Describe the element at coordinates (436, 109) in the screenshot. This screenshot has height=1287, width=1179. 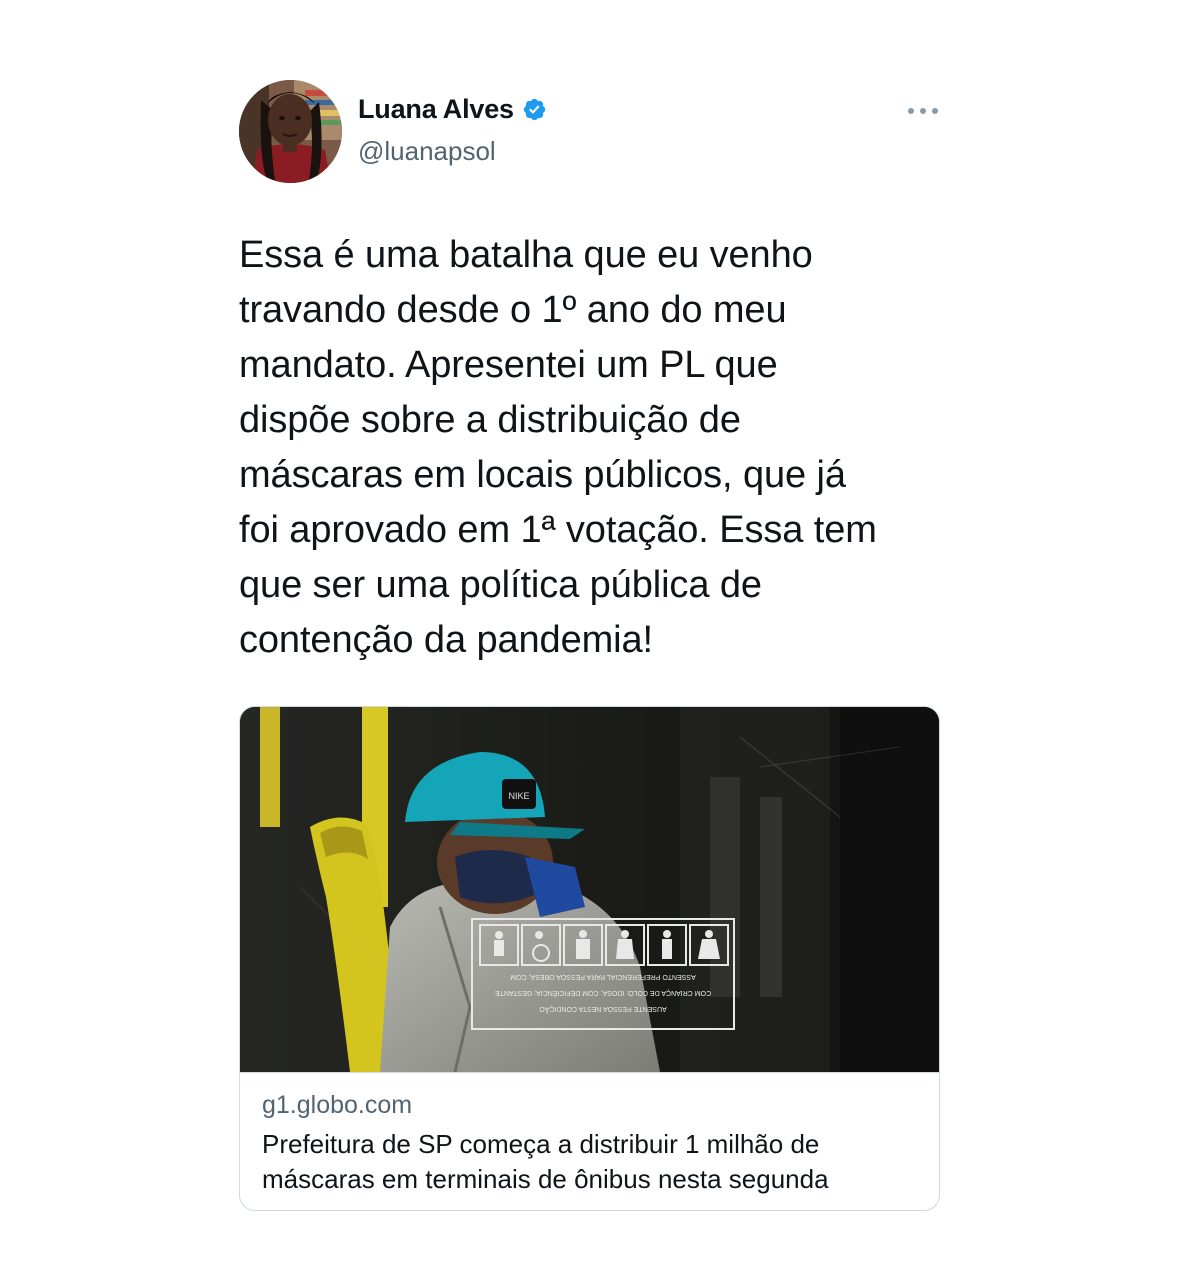
I see `author-display-name: Luana Alves` at that location.